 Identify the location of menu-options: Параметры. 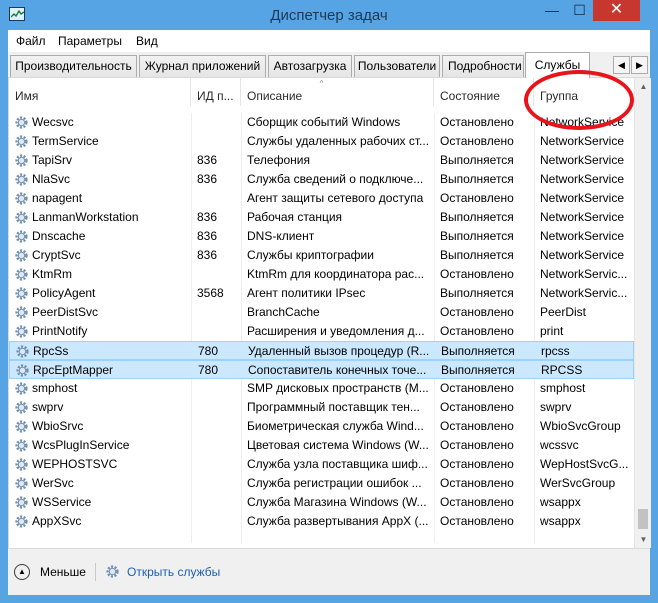
(90, 41).